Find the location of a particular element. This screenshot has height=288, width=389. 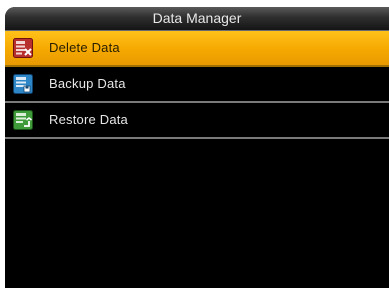

menu-item-label: Backup Data is located at coordinates (87, 83).